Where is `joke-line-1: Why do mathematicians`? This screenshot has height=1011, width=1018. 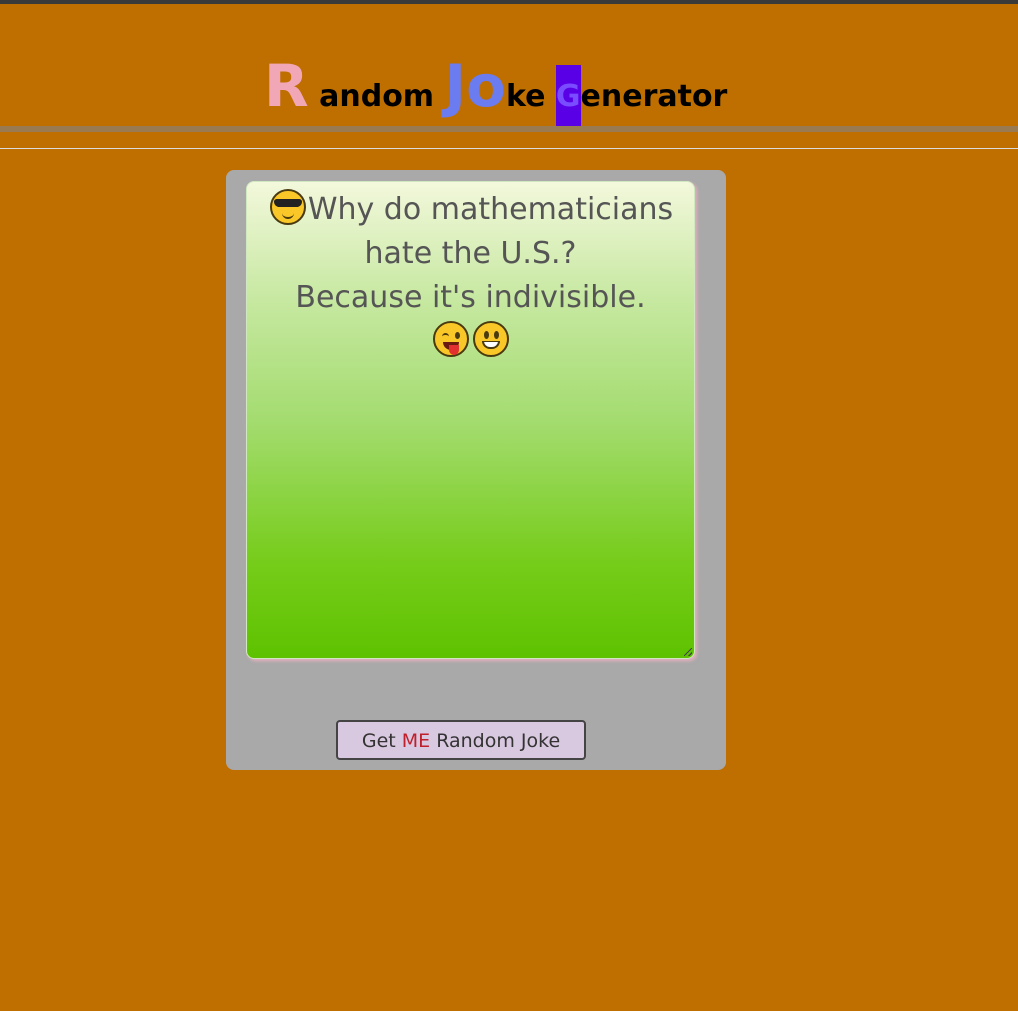
joke-line-1: Why do mathematicians is located at coordinates (470, 210).